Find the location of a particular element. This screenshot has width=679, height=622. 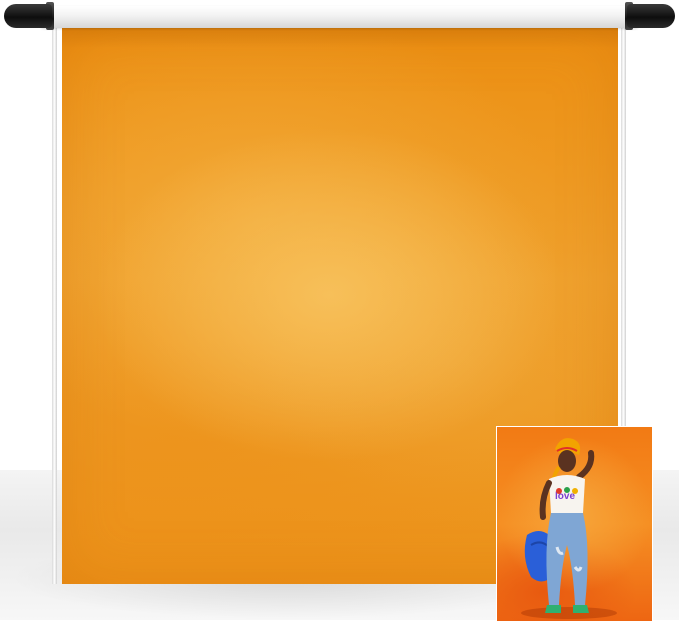

wide-leg-jeans is located at coordinates (567, 559).